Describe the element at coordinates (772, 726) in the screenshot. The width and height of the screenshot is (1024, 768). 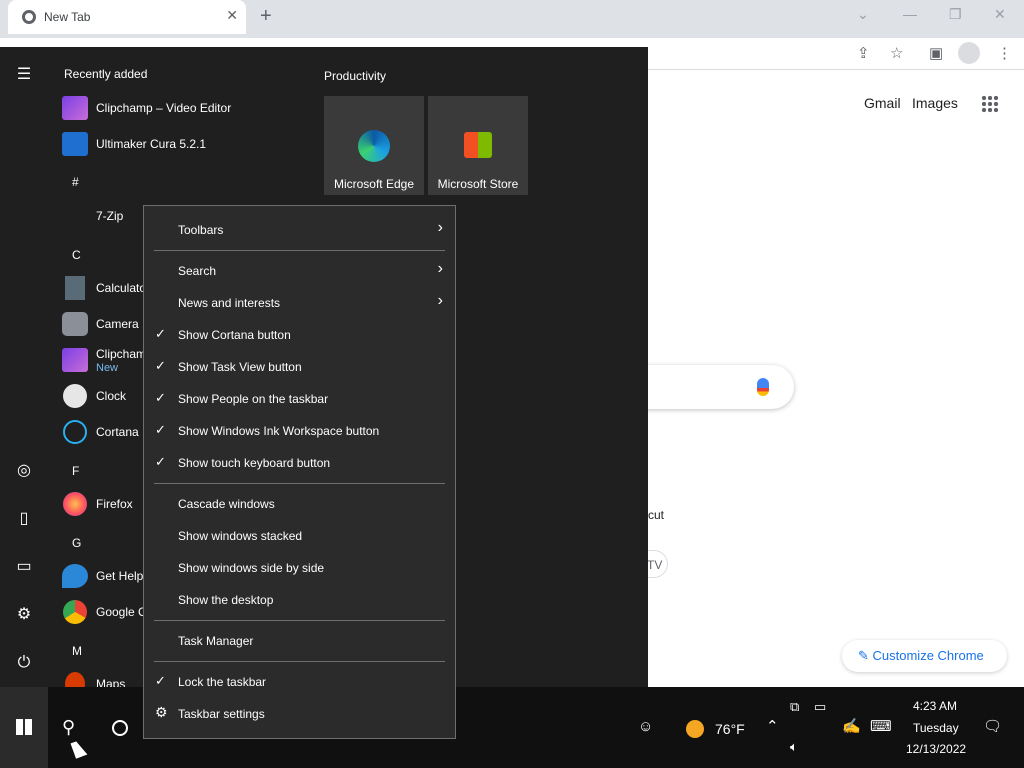
I see `chevron-up-icon: ⌃` at that location.